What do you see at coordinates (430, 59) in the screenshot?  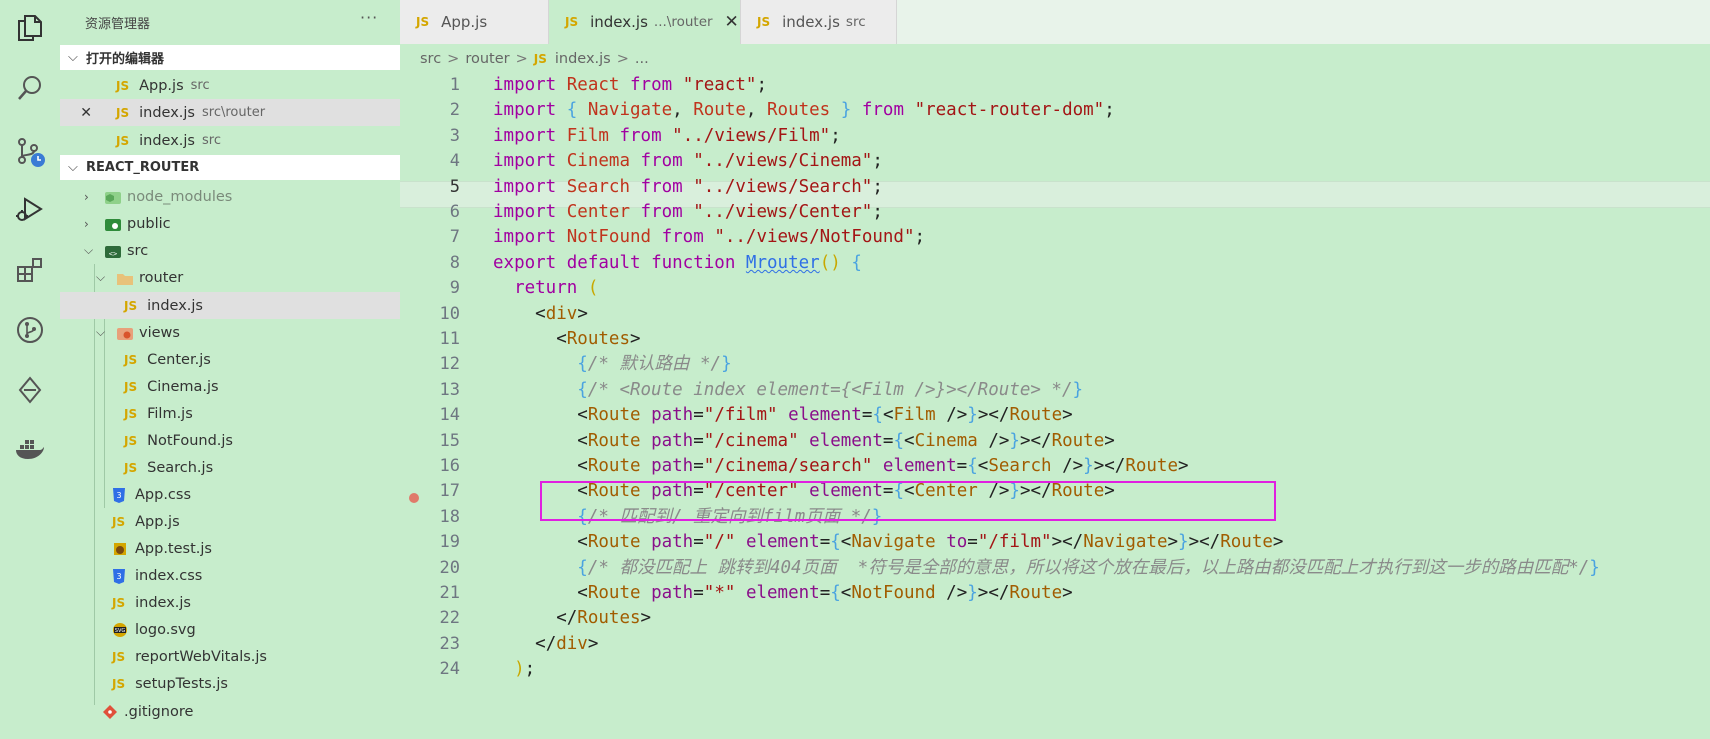 I see `breadcrumb-item: src` at bounding box center [430, 59].